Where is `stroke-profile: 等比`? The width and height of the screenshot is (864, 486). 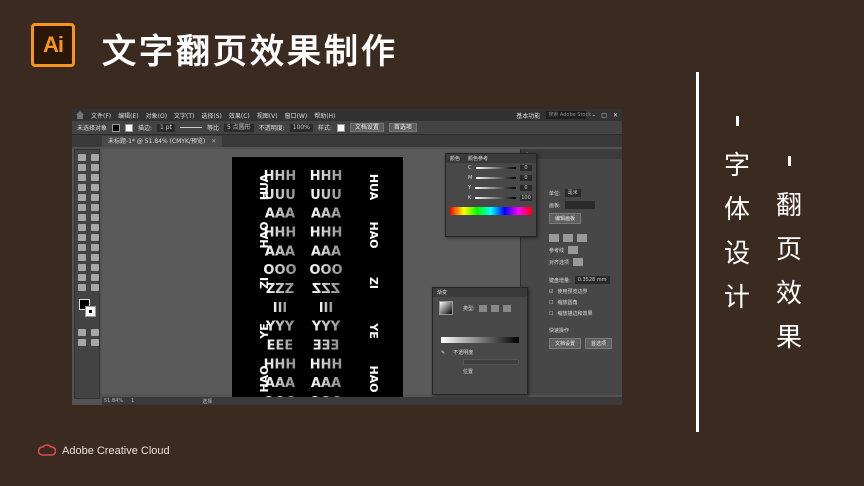 stroke-profile: 等比 is located at coordinates (213, 127).